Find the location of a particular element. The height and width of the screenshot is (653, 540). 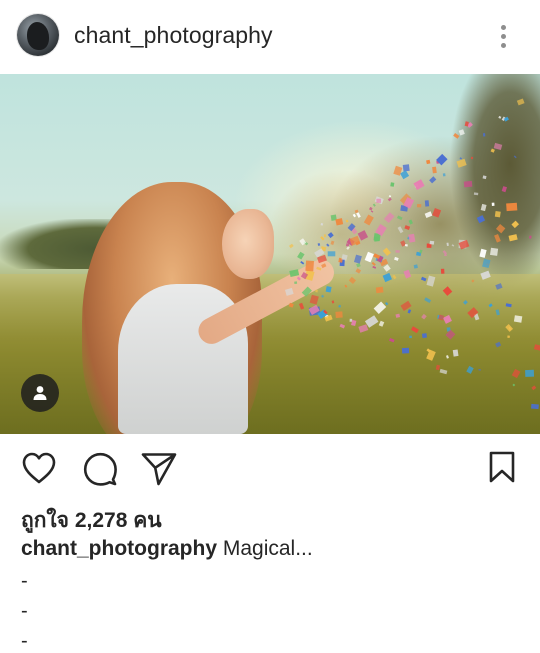

post-username: chant_photography is located at coordinates (173, 35).